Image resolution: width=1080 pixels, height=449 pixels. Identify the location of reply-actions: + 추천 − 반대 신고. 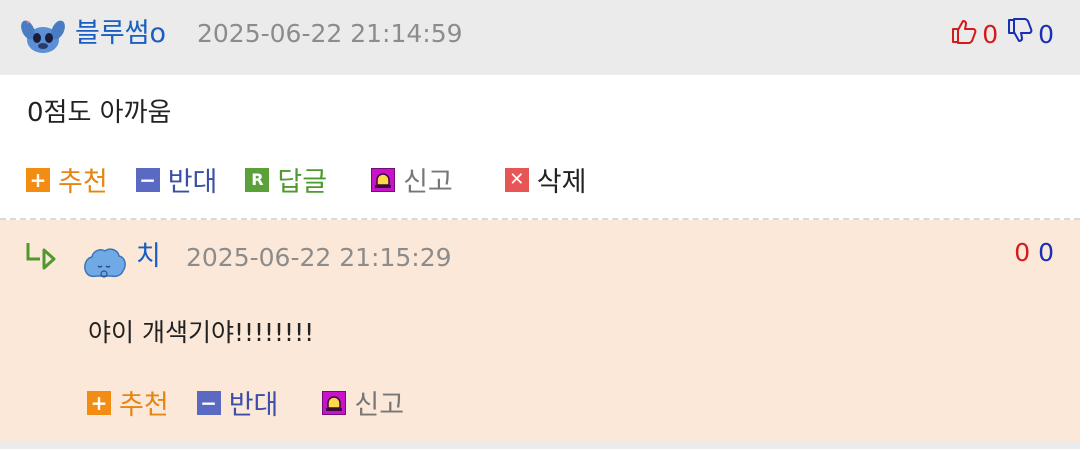
(259, 402).